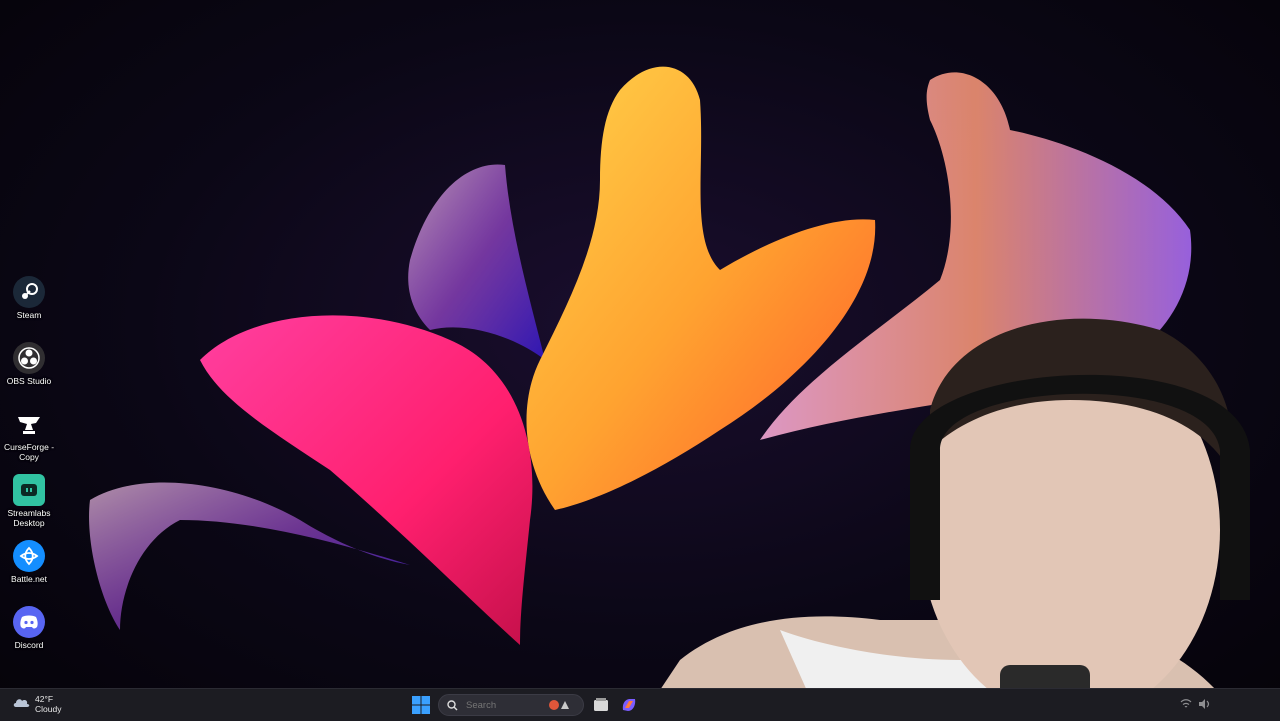 The height and width of the screenshot is (721, 1280). Describe the element at coordinates (29, 490) in the screenshot. I see `streamlabs-icon` at that location.